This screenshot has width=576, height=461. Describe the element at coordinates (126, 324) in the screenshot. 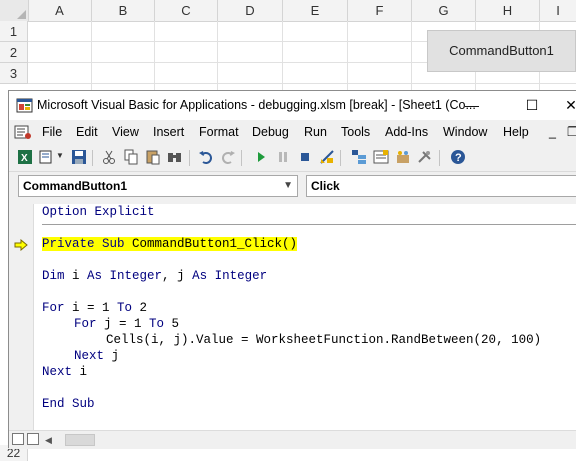

I see `code-line: For j = 1 To 5` at that location.